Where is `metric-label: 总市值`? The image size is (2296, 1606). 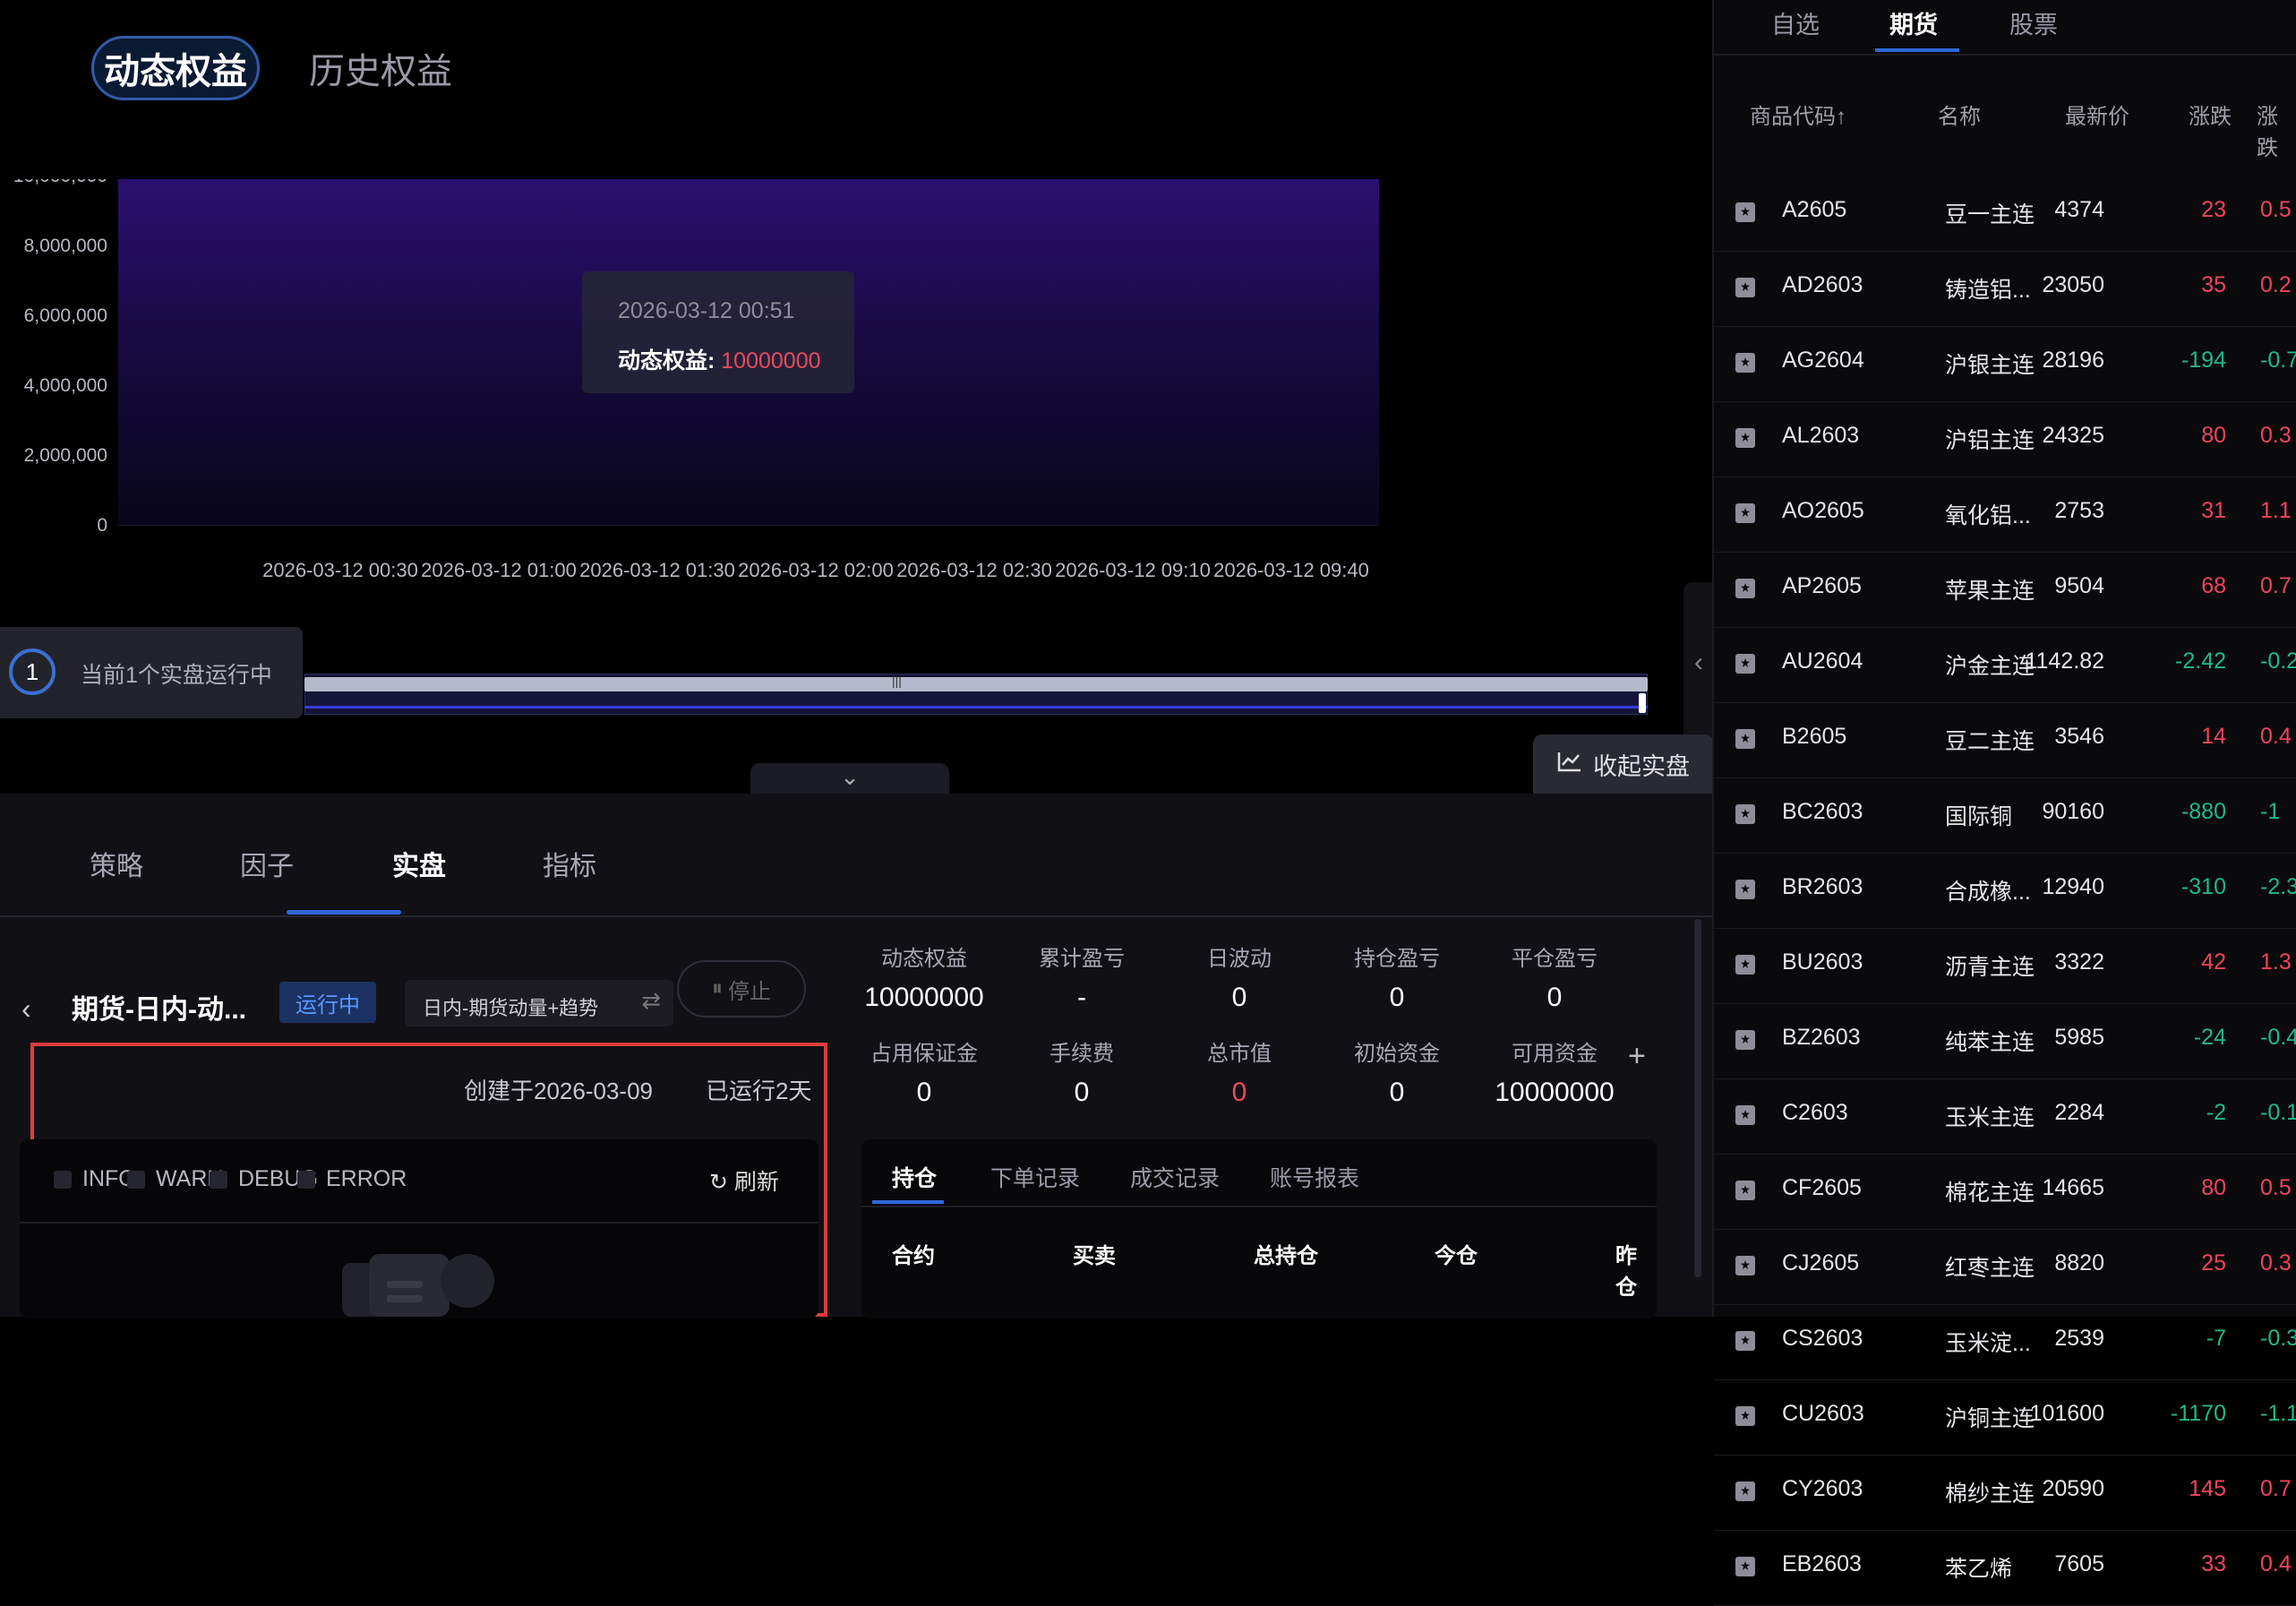 metric-label: 总市值 is located at coordinates (1239, 1054).